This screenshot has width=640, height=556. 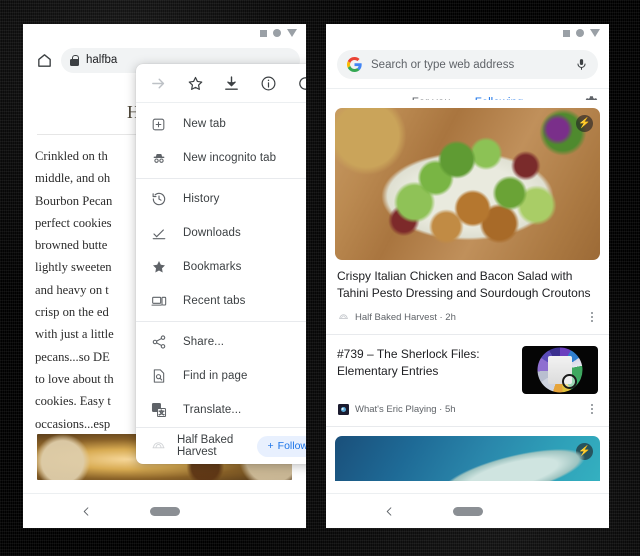 What do you see at coordinates (201, 199) in the screenshot?
I see `menu-item-label: History` at bounding box center [201, 199].